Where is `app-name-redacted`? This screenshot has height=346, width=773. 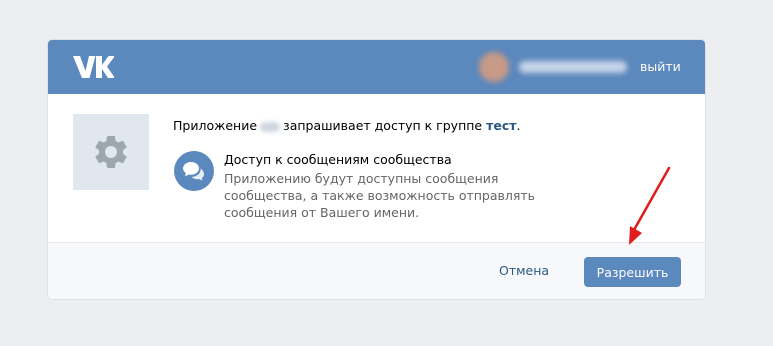 app-name-redacted is located at coordinates (270, 126).